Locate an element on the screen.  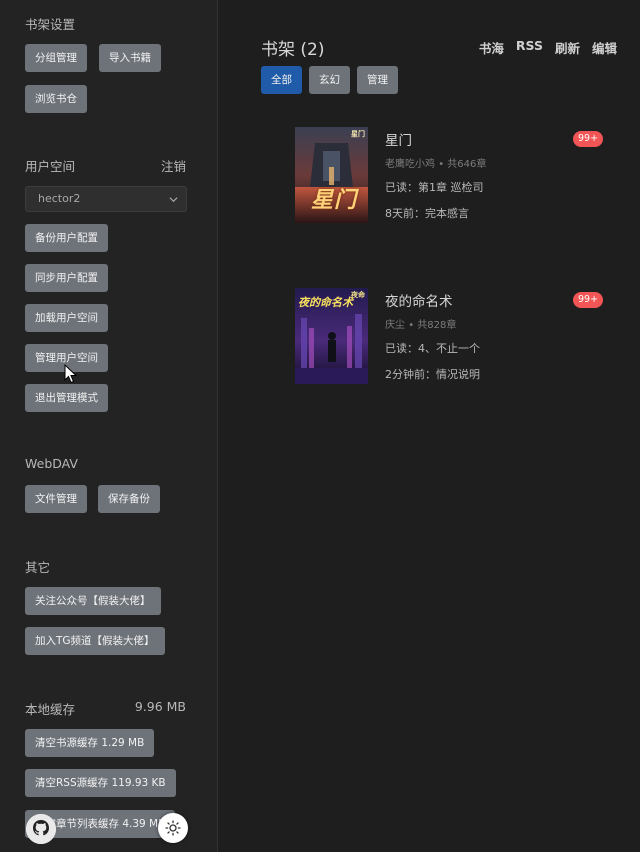
mouse-cursor-icon is located at coordinates (71, 374).